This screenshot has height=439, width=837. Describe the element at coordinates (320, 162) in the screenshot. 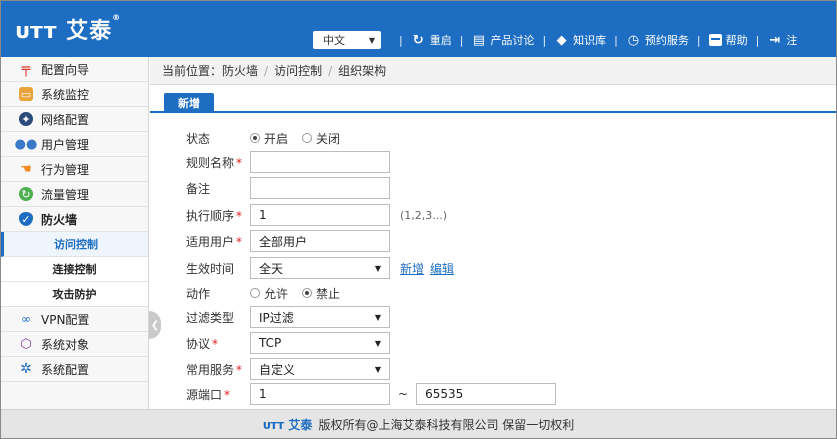

I see `rule-name-input` at that location.